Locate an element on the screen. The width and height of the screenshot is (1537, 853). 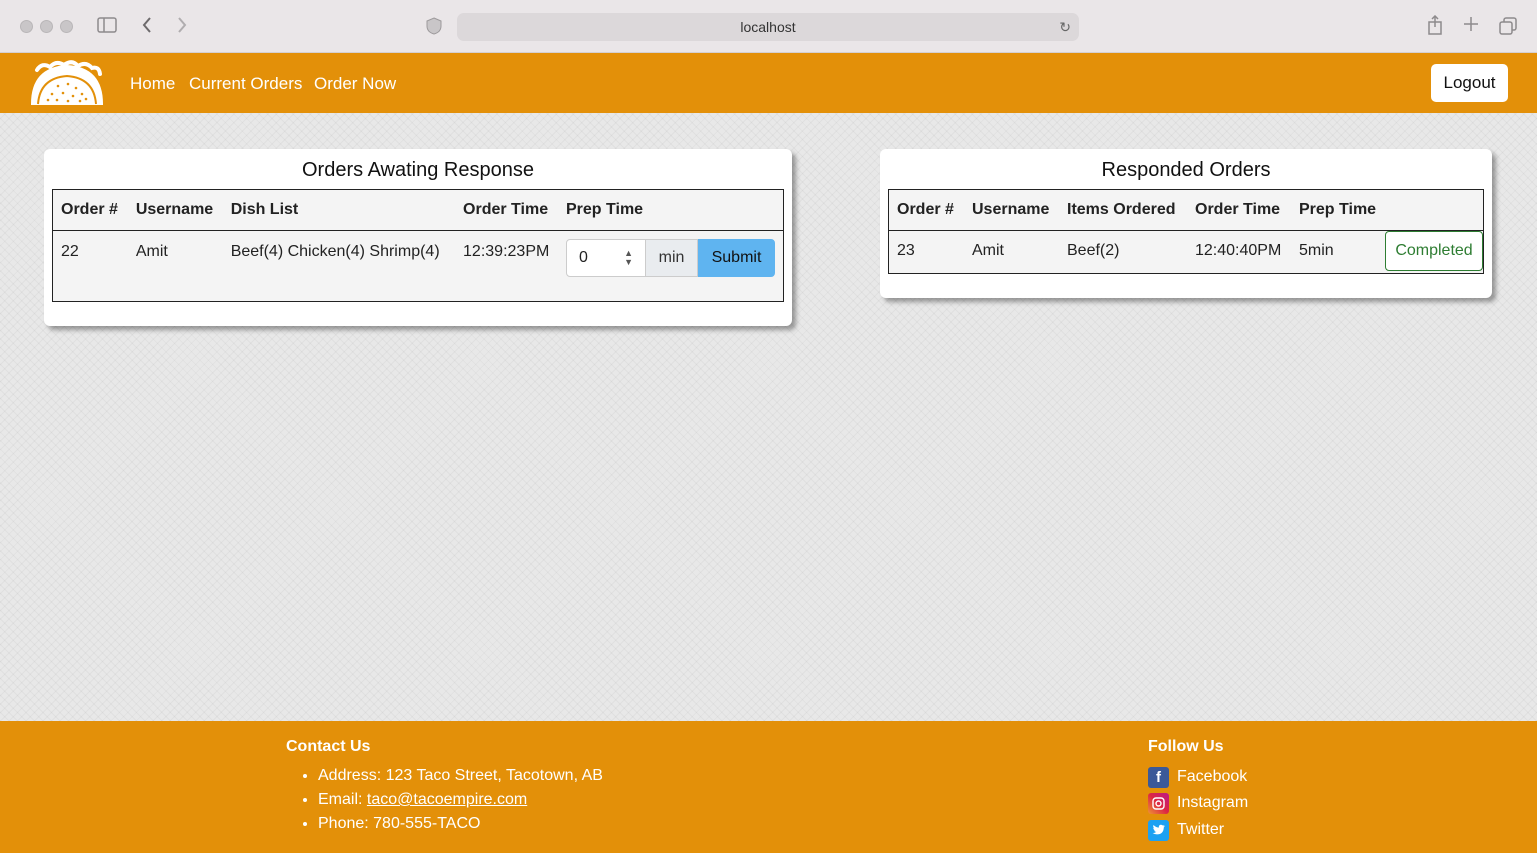
contact-email: Email: taco@tacoempire.com is located at coordinates (460, 800).